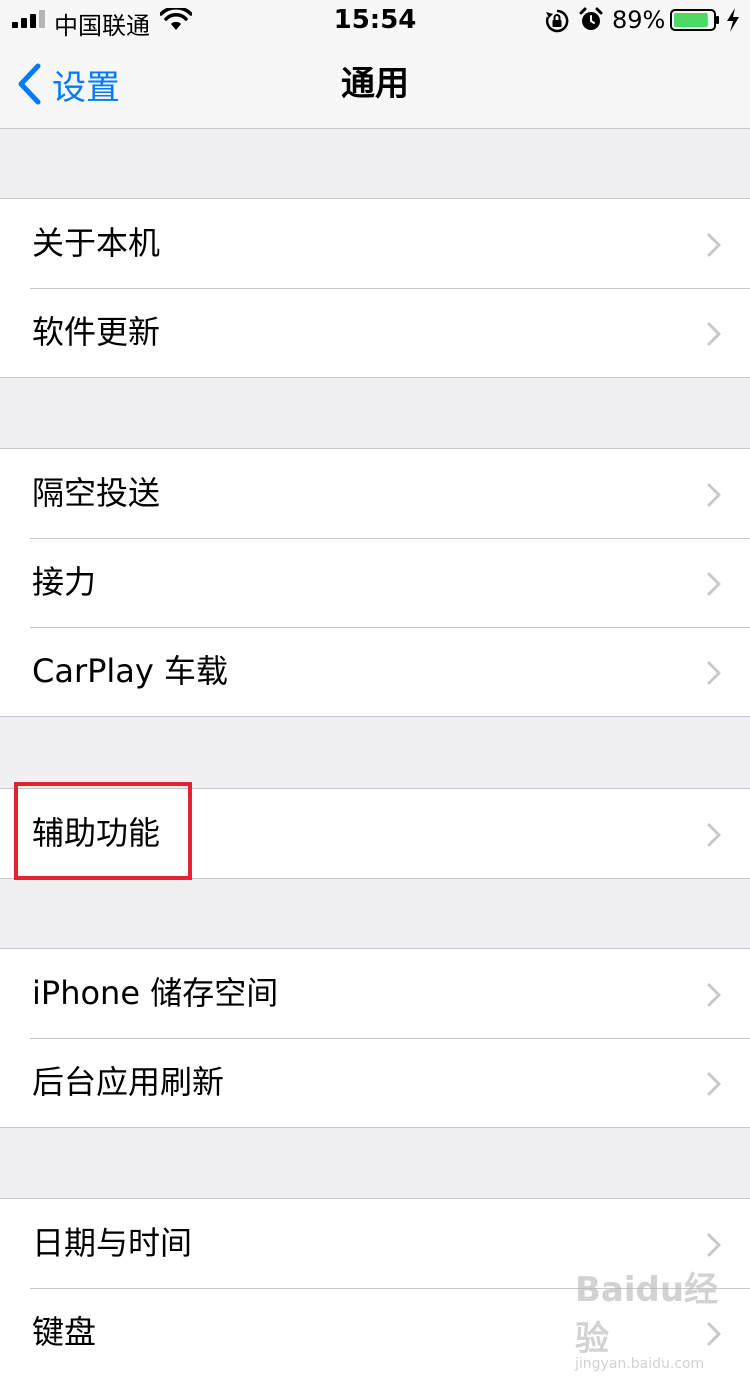 The width and height of the screenshot is (750, 1377). What do you see at coordinates (112, 1243) in the screenshot?
I see `row-label: 日期与时间` at bounding box center [112, 1243].